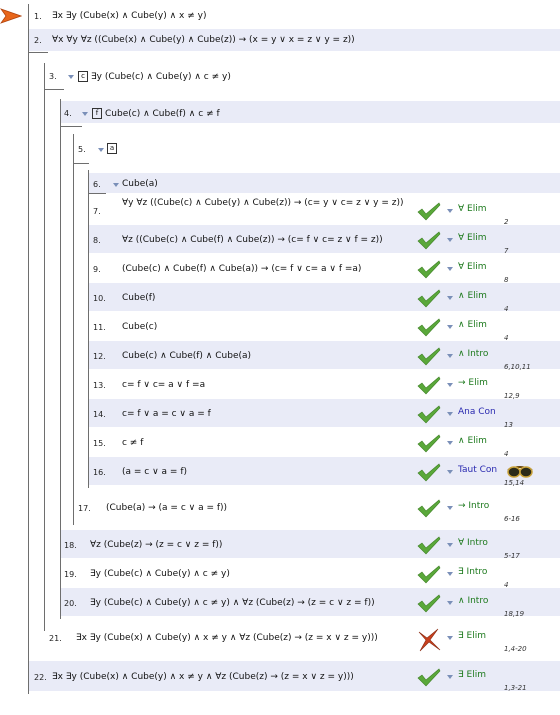 The height and width of the screenshot is (715, 560). I want to click on proof-line-formula: c= f ∨ c= a ∨ f =a, so click(163, 385).